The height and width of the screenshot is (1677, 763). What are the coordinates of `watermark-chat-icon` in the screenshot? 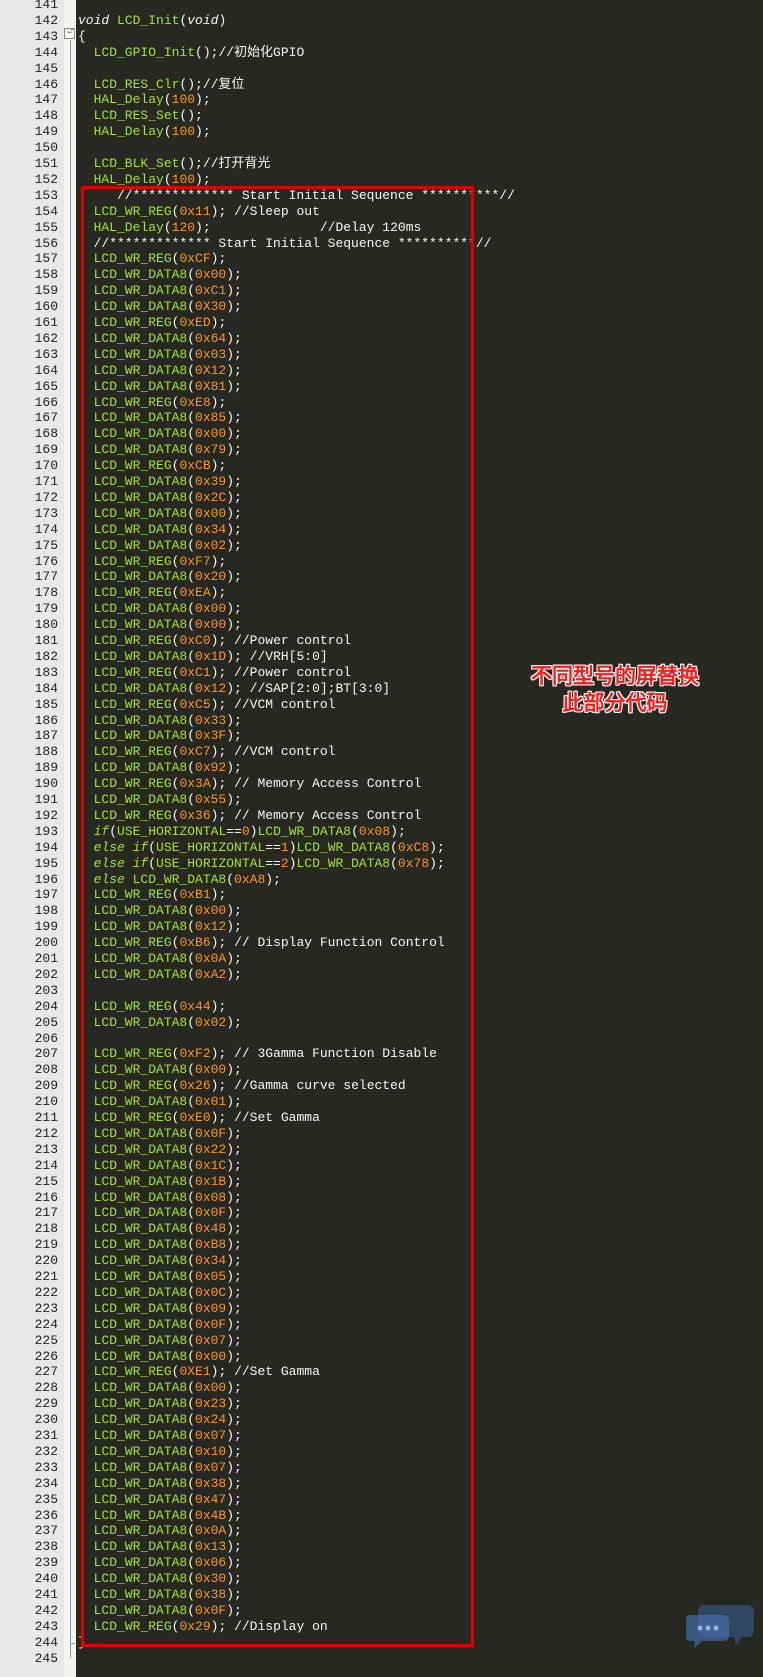 It's located at (720, 1626).